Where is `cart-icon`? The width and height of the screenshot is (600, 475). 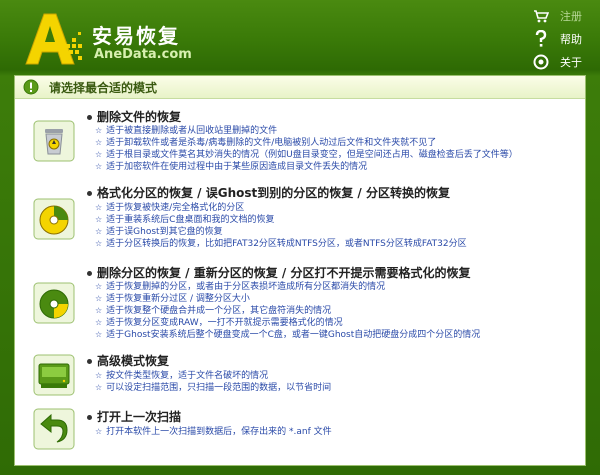
cart-icon is located at coordinates (541, 16).